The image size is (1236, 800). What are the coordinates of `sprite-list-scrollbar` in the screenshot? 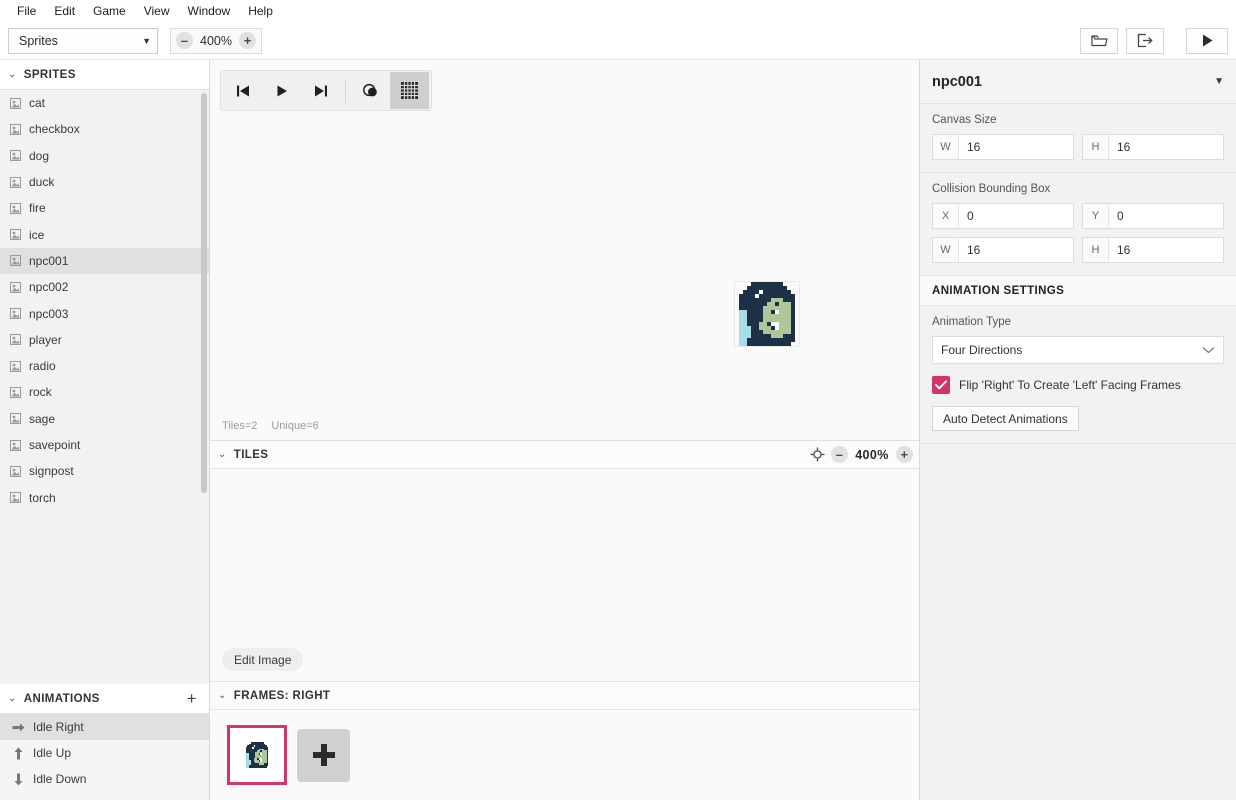 It's located at (204, 293).